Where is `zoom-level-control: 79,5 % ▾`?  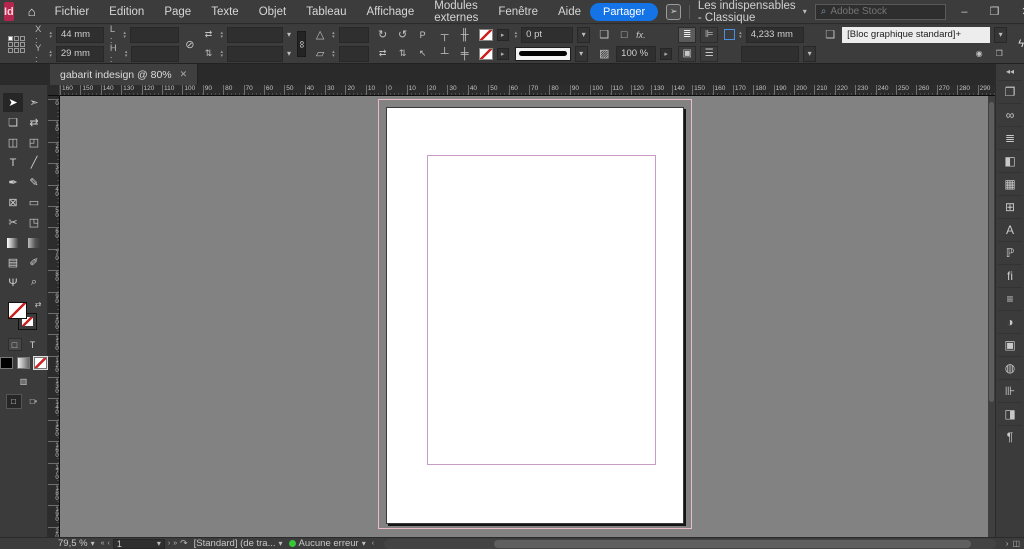 zoom-level-control: 79,5 % ▾ is located at coordinates (76, 543).